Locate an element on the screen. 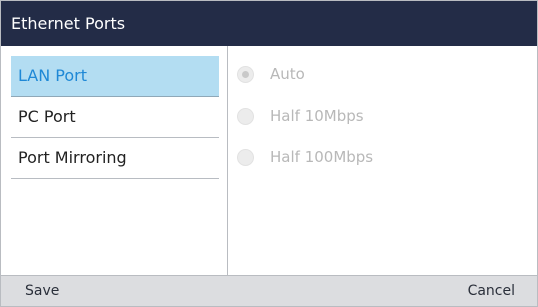 The width and height of the screenshot is (538, 307). sidebar-item-port-mirroring: Port Mirroring is located at coordinates (115, 158).